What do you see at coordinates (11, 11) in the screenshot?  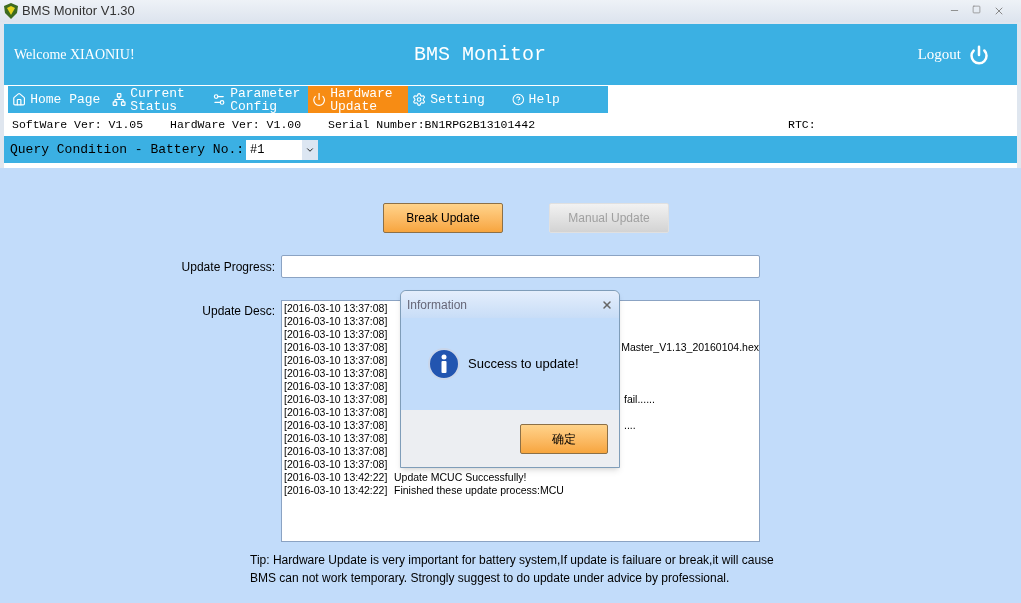 I see `shield-logo-icon` at bounding box center [11, 11].